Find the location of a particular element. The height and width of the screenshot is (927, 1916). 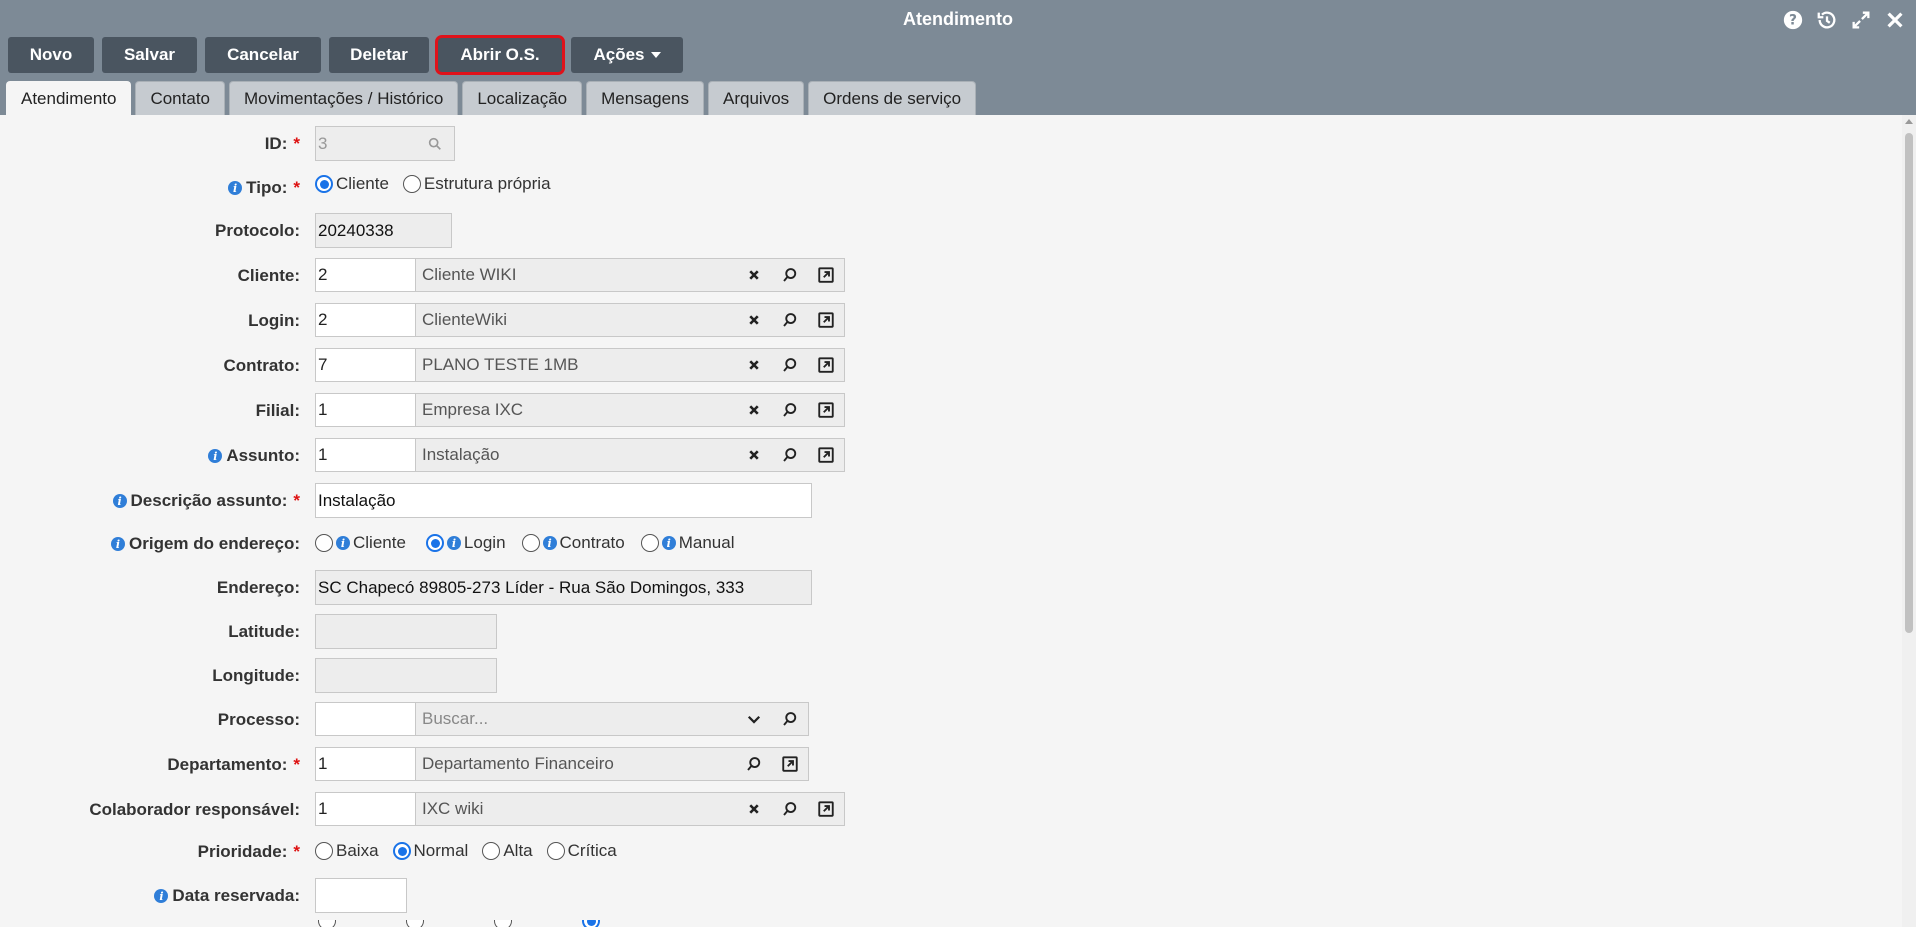

login-code-input: 2 is located at coordinates (366, 320).